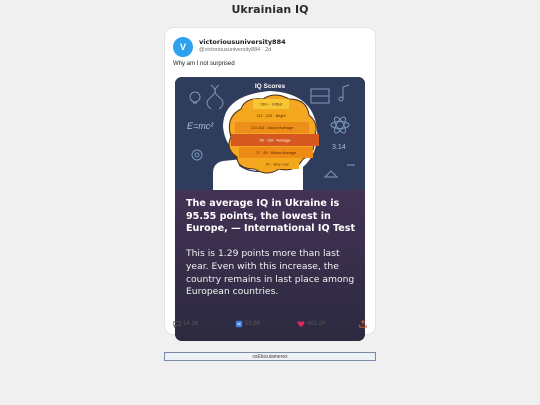 The height and width of the screenshot is (405, 540). I want to click on handle-row: @victoriousuniversity884 · 2d, so click(242, 50).